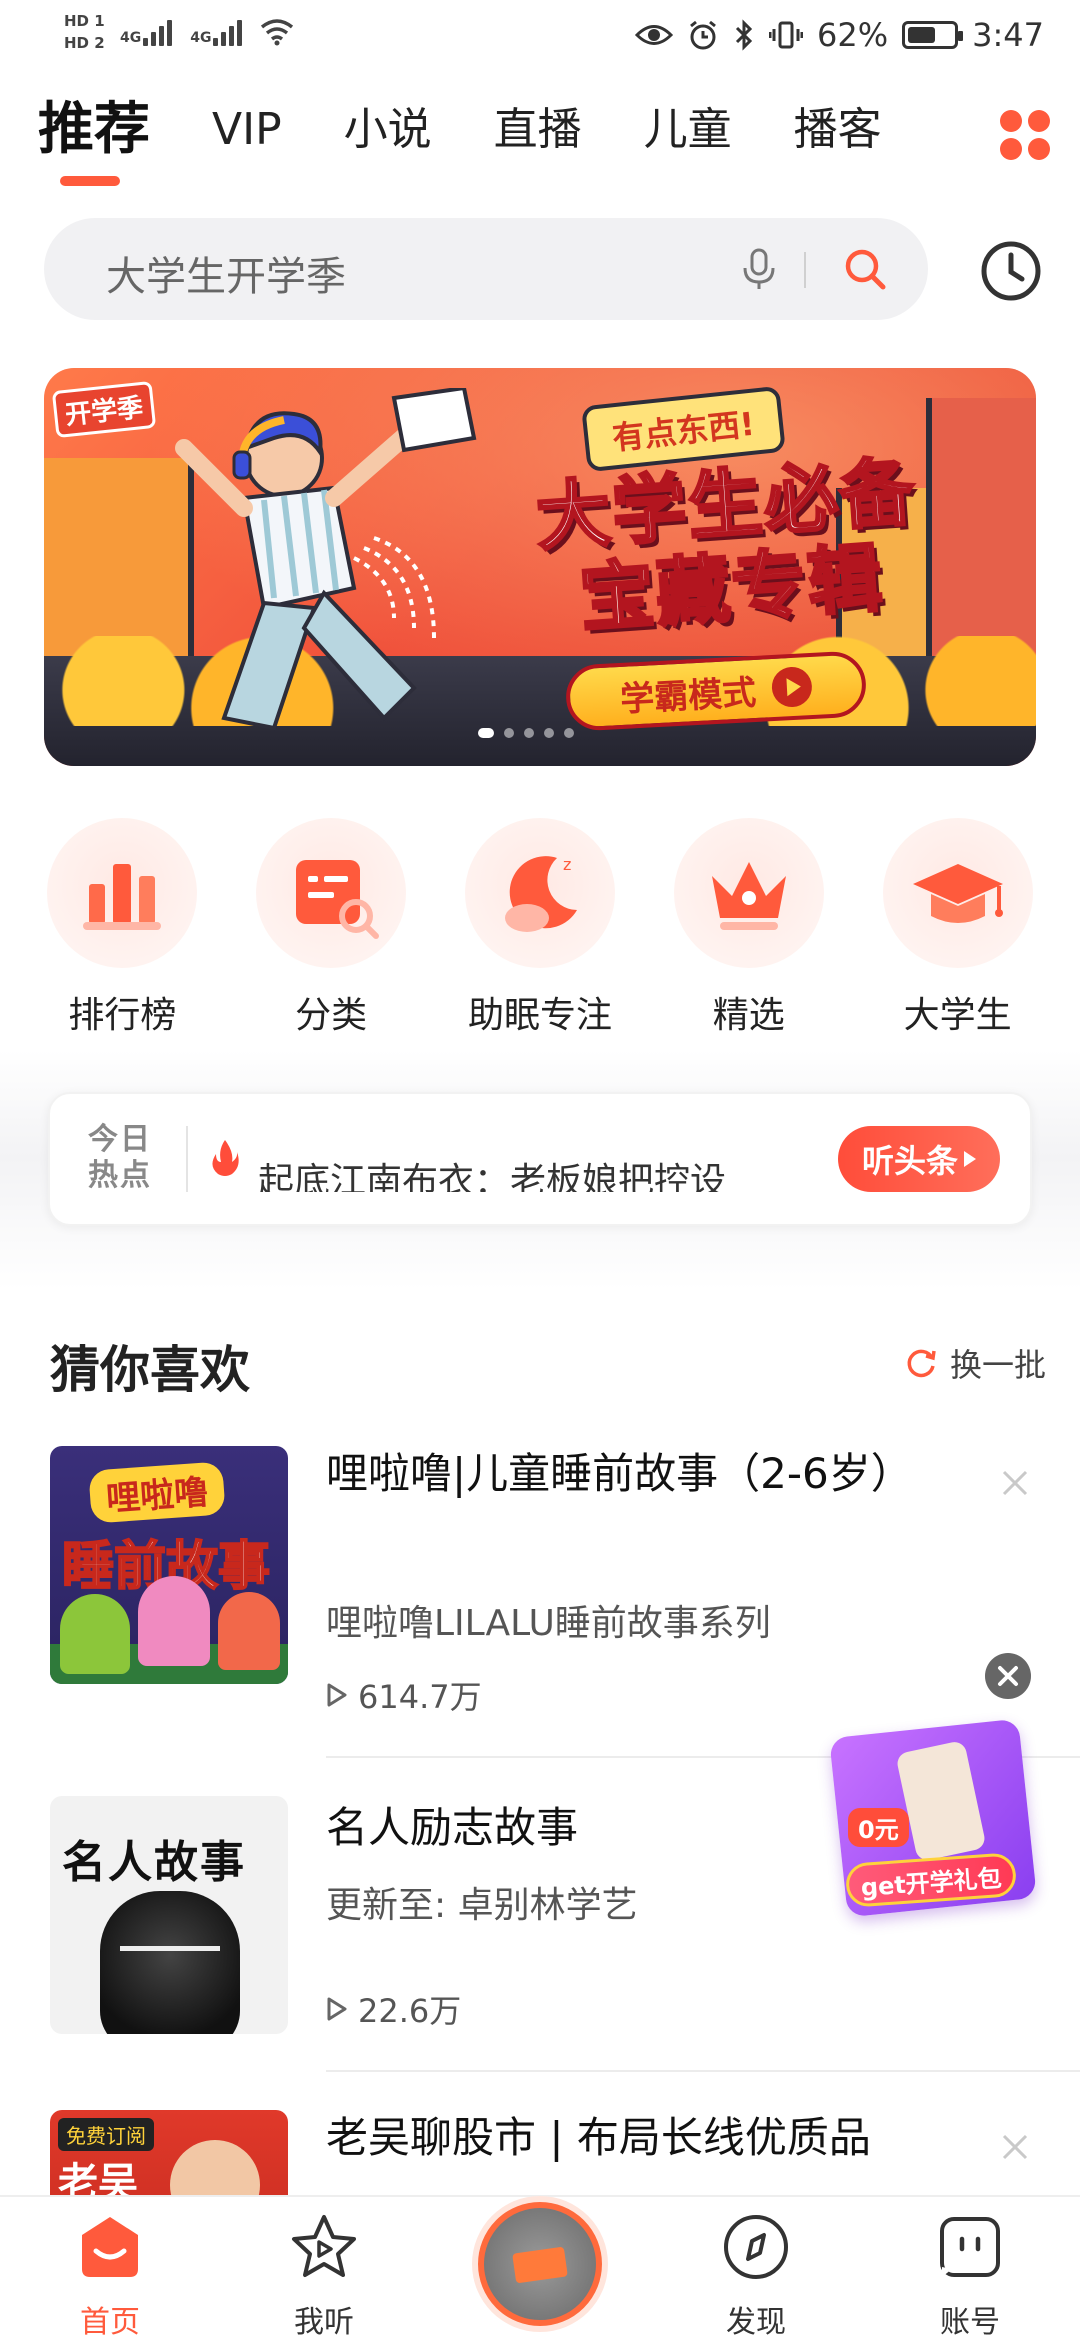 The width and height of the screenshot is (1080, 2340). I want to click on chart-icon, so click(122, 897).